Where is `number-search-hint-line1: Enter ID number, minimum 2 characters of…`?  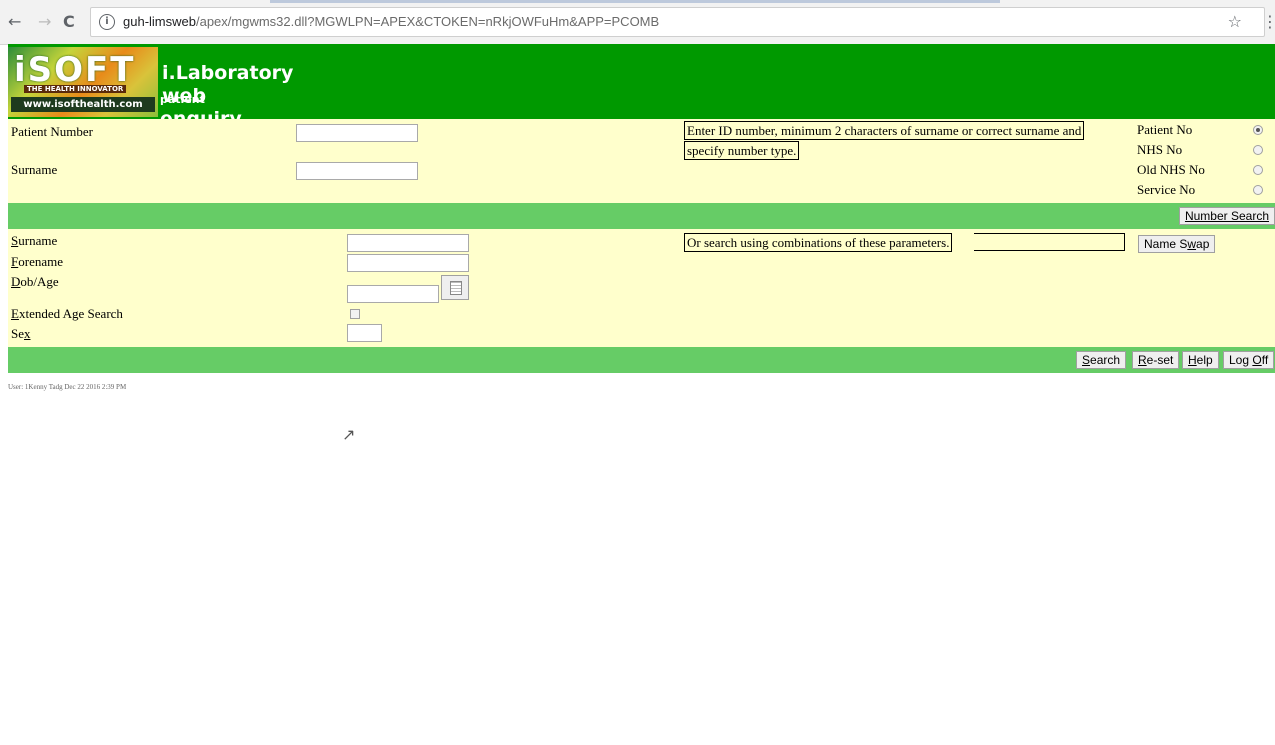 number-search-hint-line1: Enter ID number, minimum 2 characters of… is located at coordinates (884, 130).